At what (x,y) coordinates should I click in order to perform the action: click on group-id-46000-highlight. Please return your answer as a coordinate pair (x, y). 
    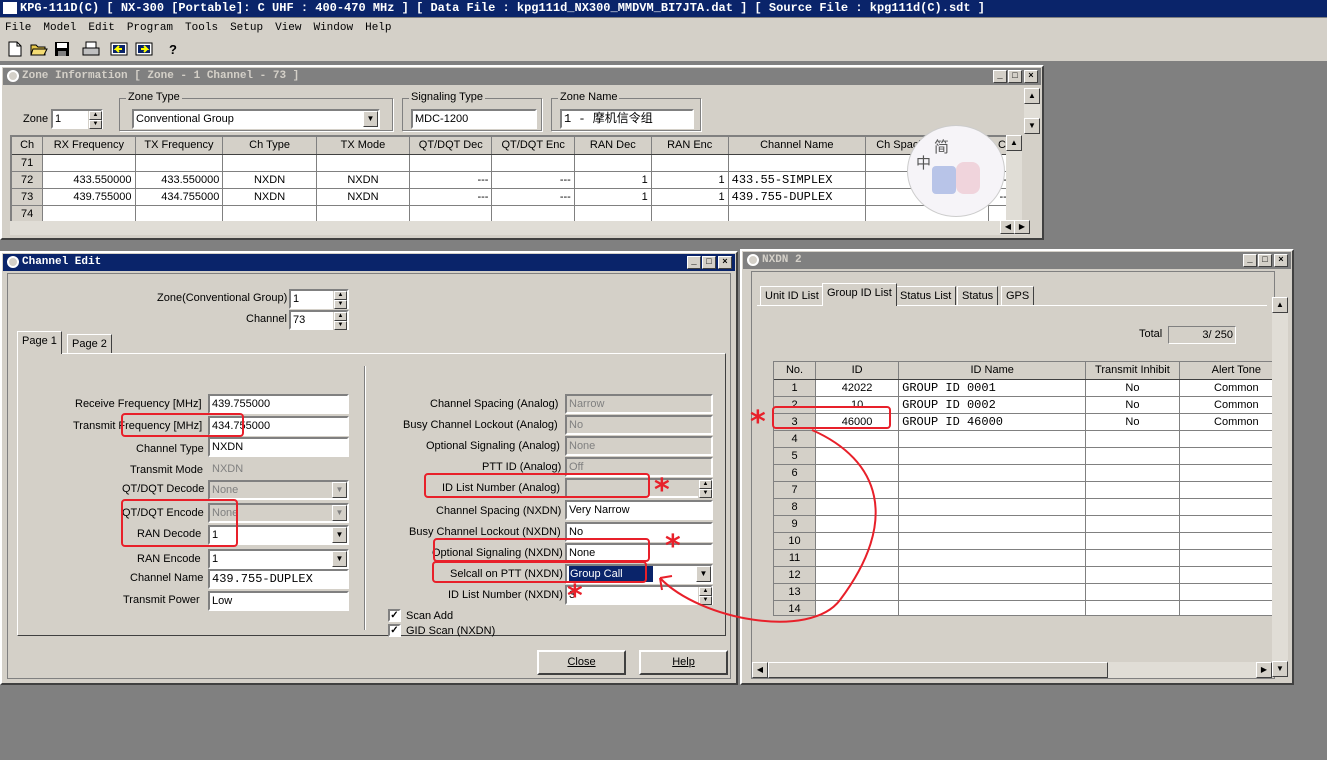
    Looking at the image, I should click on (831, 417).